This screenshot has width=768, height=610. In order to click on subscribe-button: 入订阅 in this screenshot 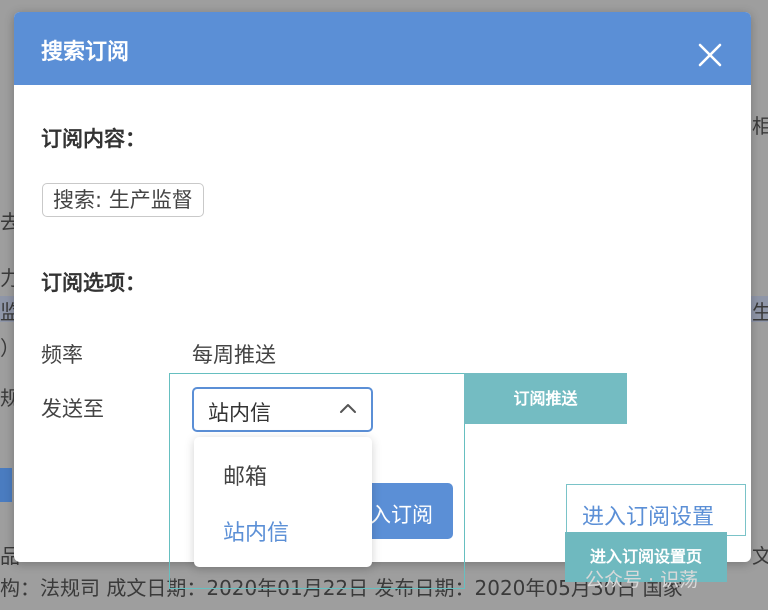, I will do `click(407, 511)`.